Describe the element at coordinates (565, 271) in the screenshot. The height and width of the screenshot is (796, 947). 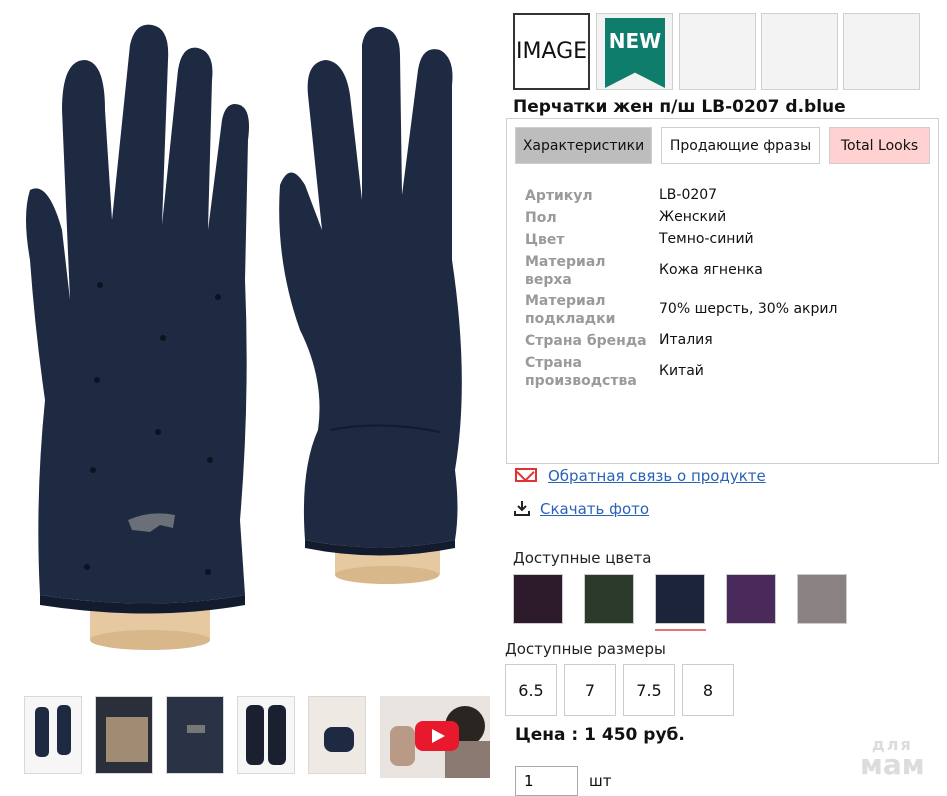
I see `spec-label: Материал верха` at that location.